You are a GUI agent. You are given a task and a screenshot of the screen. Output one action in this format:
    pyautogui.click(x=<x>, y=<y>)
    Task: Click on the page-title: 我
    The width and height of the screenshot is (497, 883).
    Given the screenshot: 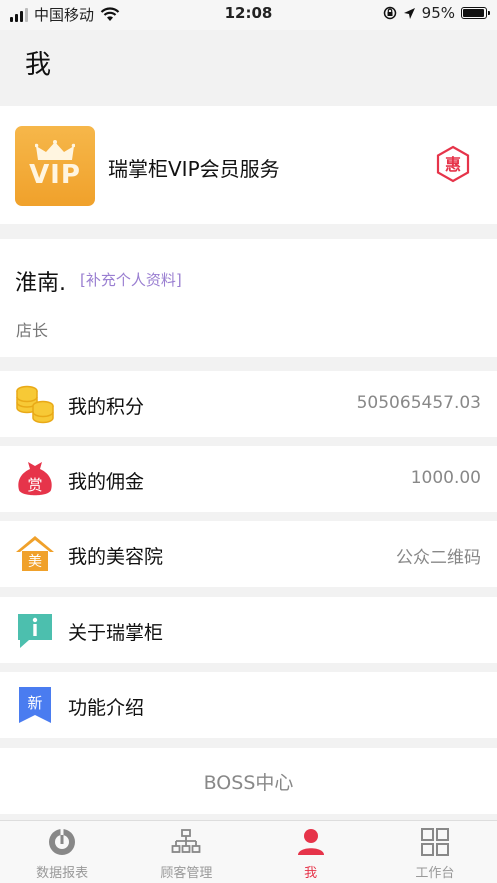 What is the action you would take?
    pyautogui.click(x=38, y=65)
    